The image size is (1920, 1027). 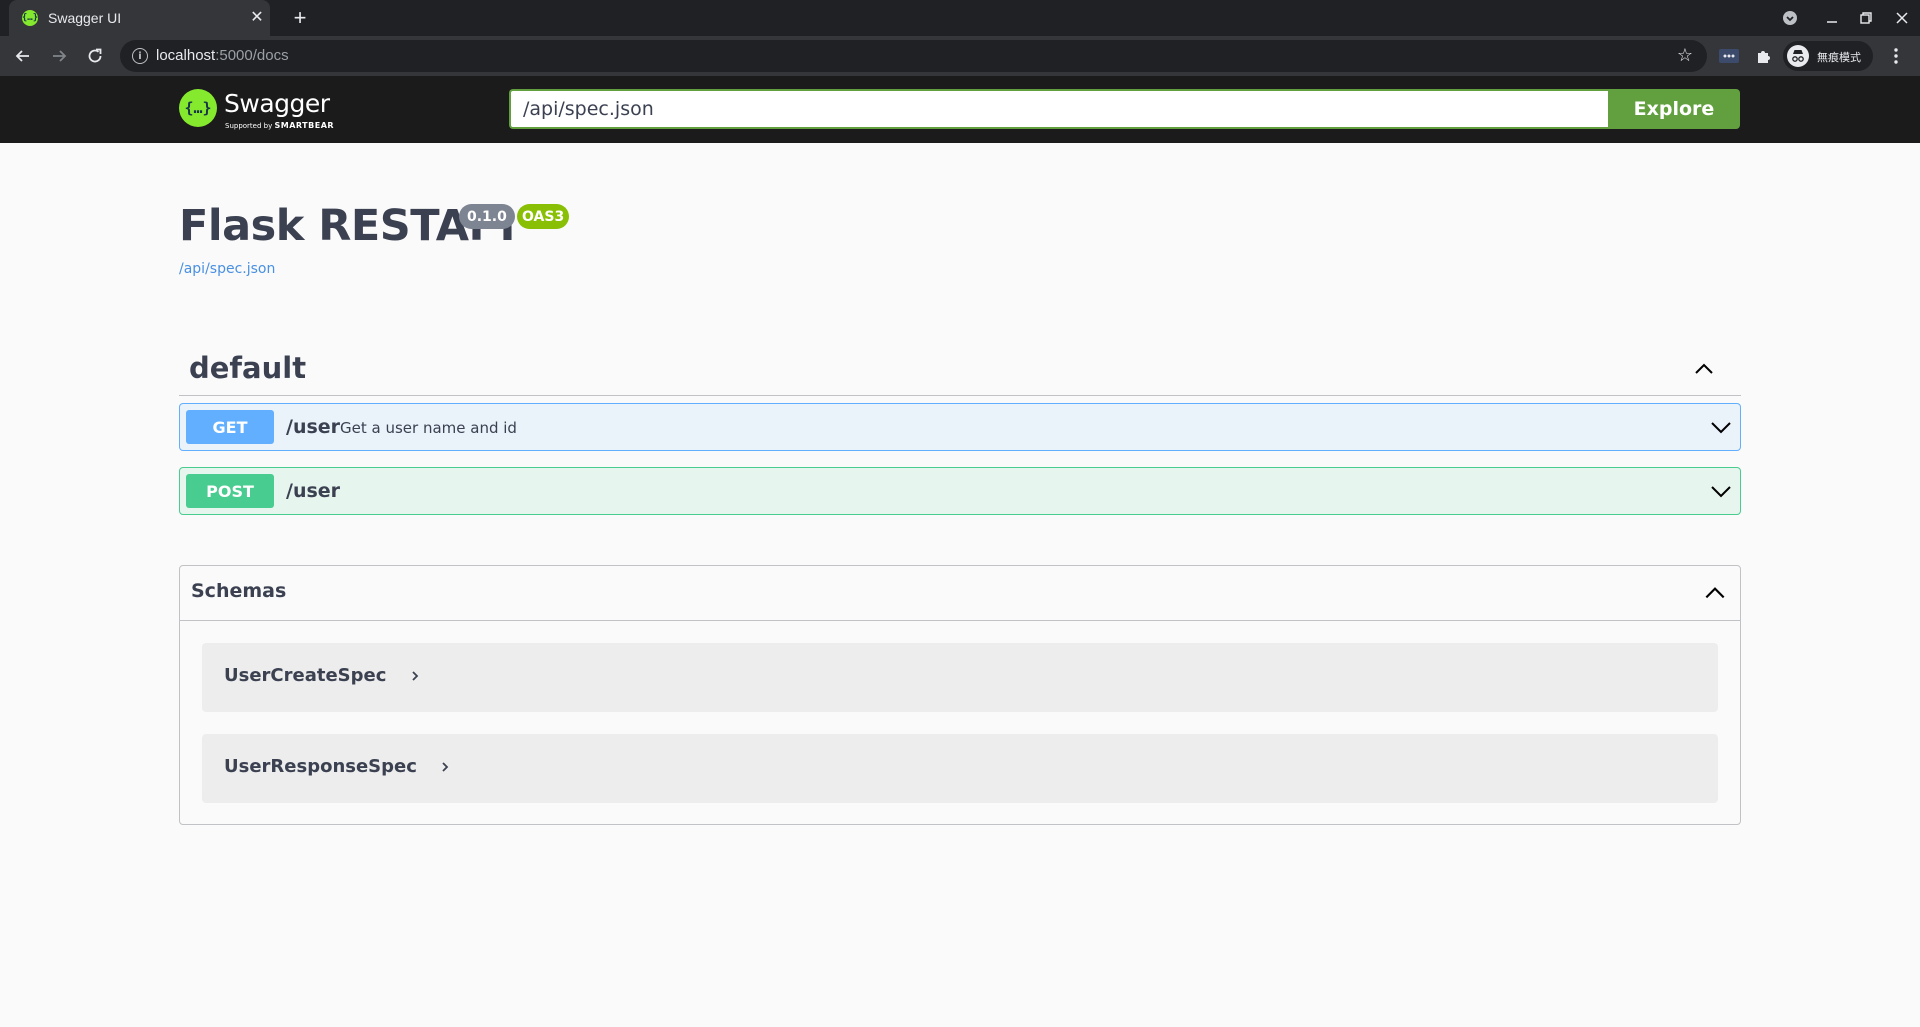 What do you see at coordinates (960, 18) in the screenshot?
I see `browser-tabstrip: {…} Swagger UI ✕ +` at bounding box center [960, 18].